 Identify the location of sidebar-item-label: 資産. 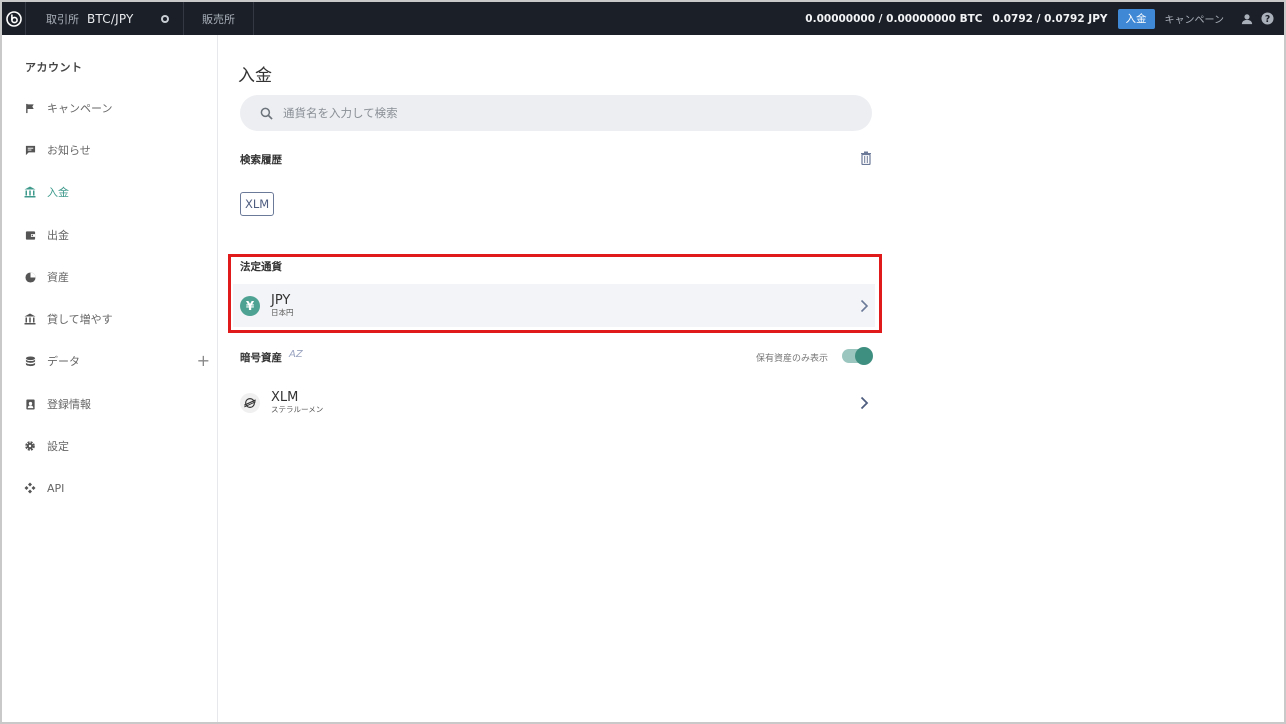
(58, 277).